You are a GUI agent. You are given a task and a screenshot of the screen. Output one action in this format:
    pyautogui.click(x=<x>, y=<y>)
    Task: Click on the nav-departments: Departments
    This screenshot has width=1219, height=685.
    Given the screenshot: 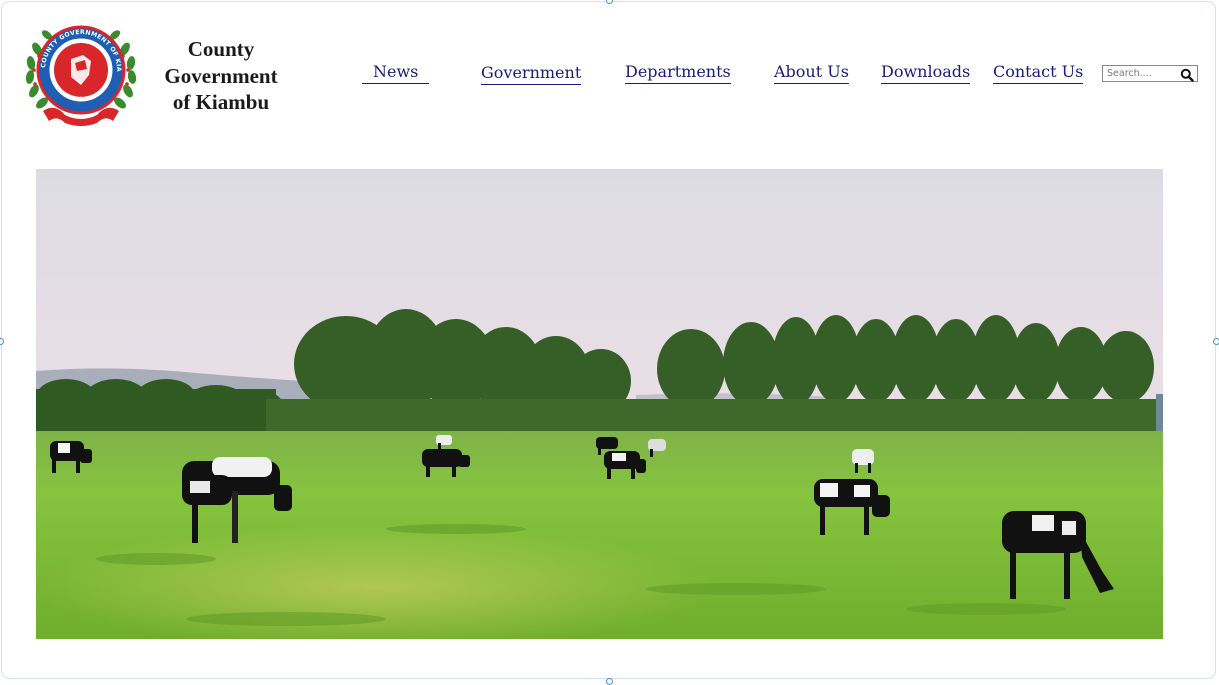 What is the action you would take?
    pyautogui.click(x=678, y=72)
    